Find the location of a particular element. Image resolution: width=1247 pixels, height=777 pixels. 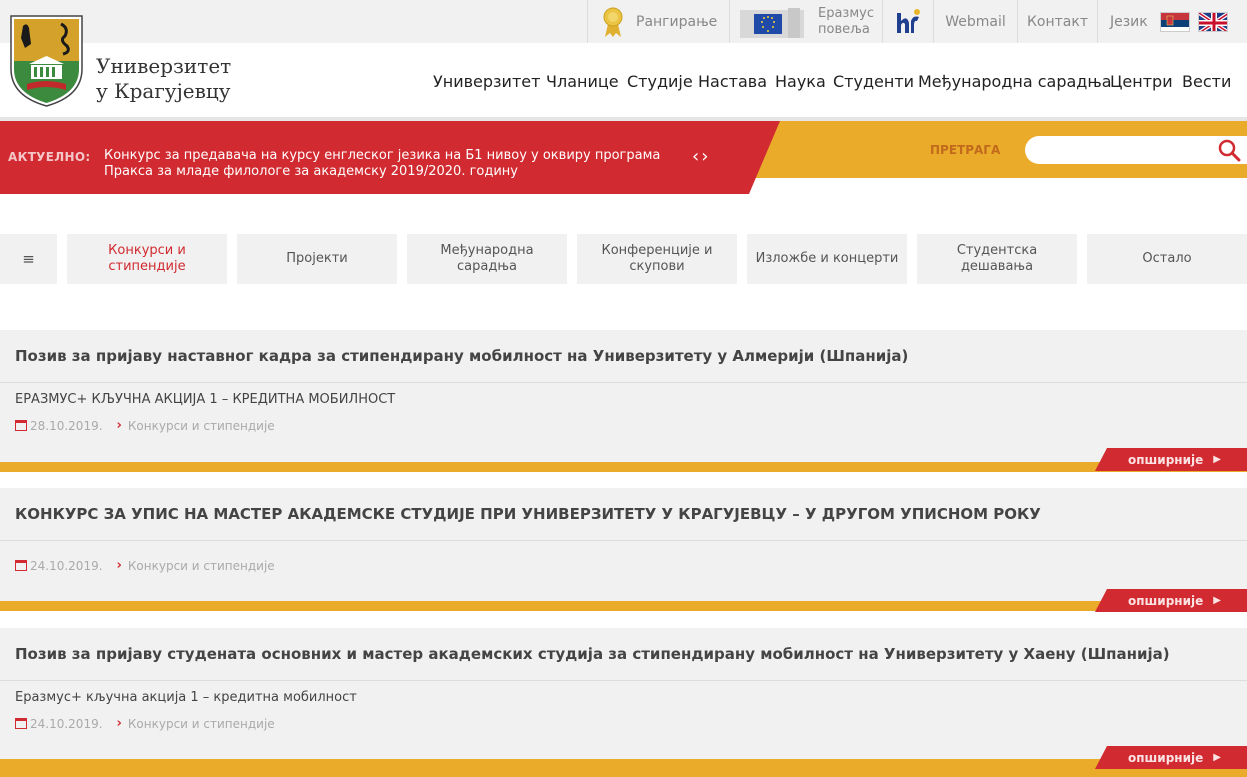

language-switcher: Језик is located at coordinates (1172, 21).